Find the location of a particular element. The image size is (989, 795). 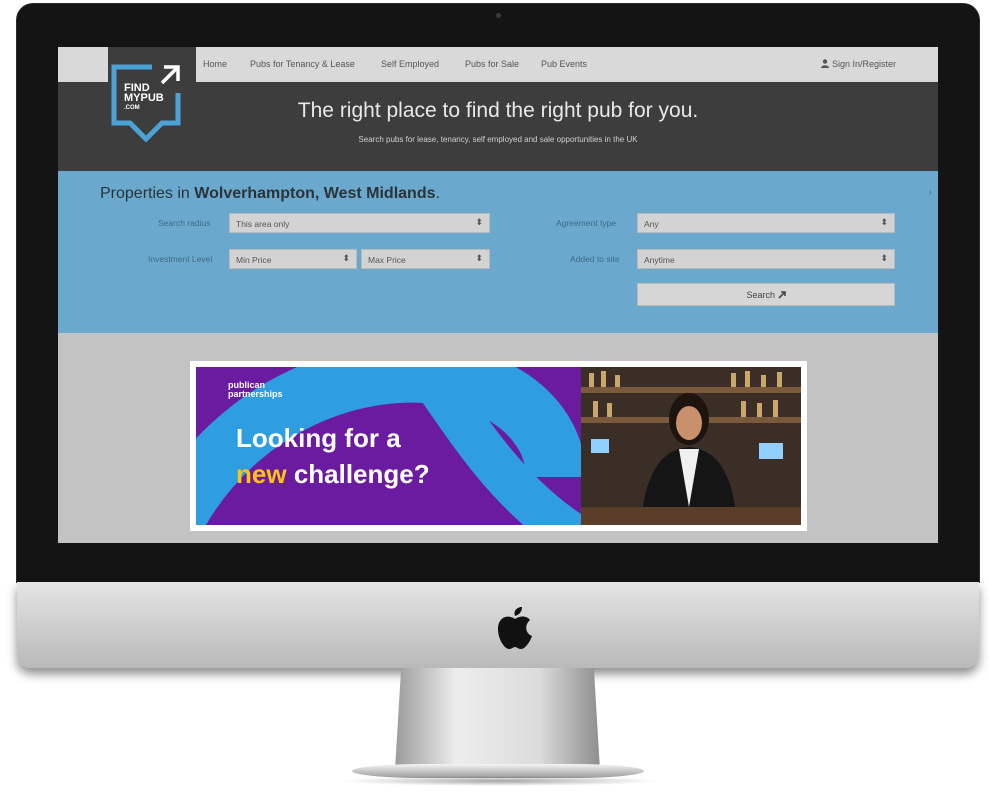

nav-pubs-for-sale: Pubs for Sale is located at coordinates (492, 64).